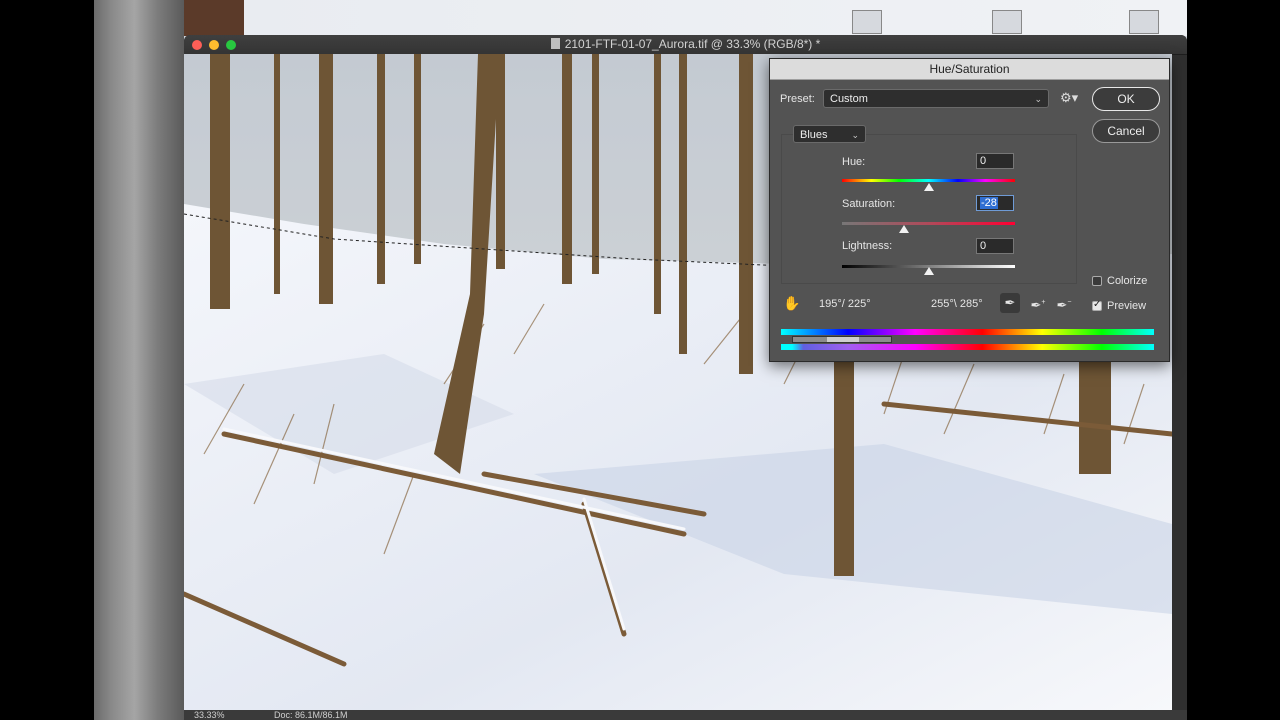  I want to click on black-bar-right, so click(1233, 360).